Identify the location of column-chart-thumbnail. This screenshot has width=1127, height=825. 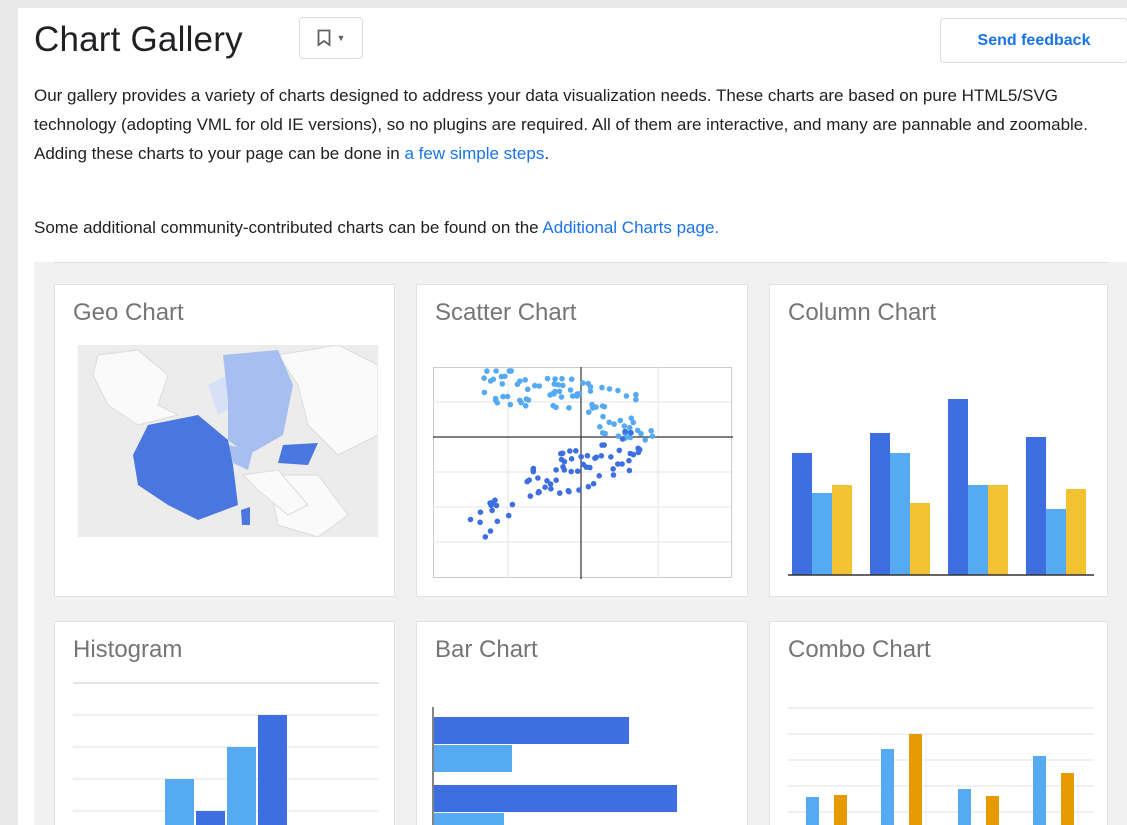
(941, 487).